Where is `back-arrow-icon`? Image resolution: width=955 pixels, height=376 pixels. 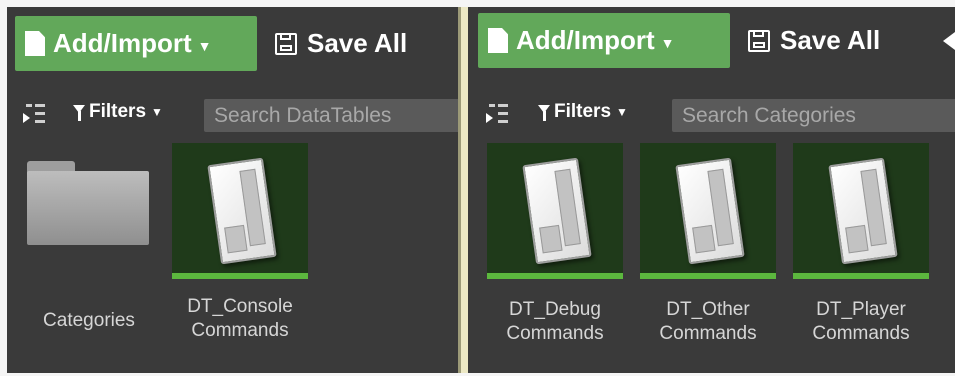
back-arrow-icon is located at coordinates (949, 41).